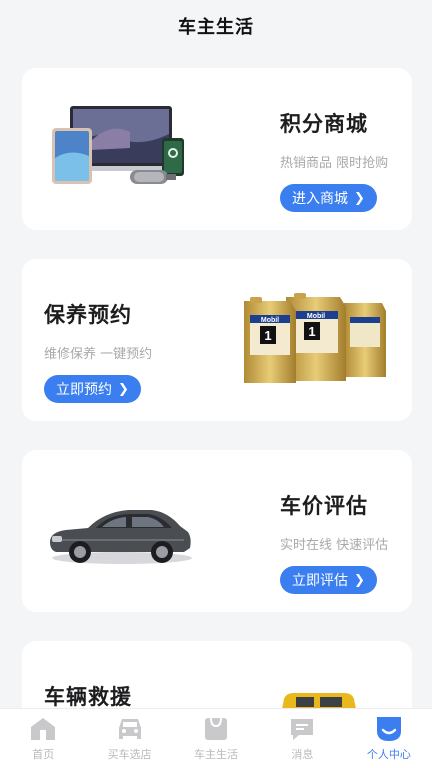 The height and width of the screenshot is (768, 432). Describe the element at coordinates (319, 698) in the screenshot. I see `tow-truck-illustration` at that location.